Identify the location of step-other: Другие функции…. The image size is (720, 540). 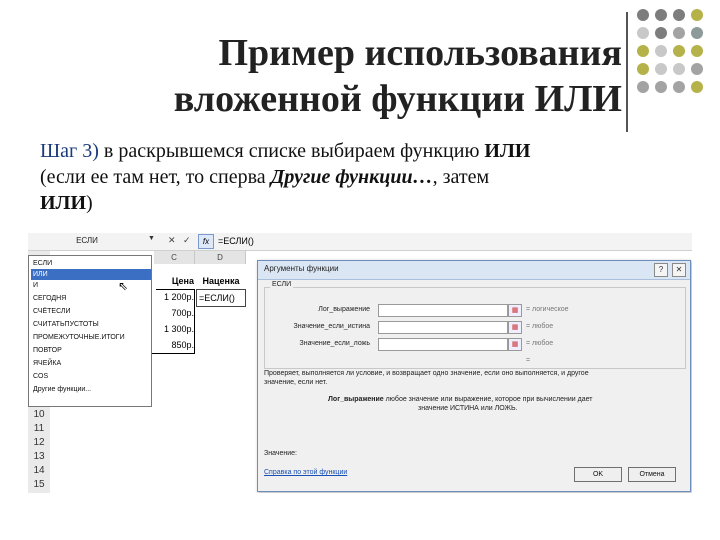
(351, 177).